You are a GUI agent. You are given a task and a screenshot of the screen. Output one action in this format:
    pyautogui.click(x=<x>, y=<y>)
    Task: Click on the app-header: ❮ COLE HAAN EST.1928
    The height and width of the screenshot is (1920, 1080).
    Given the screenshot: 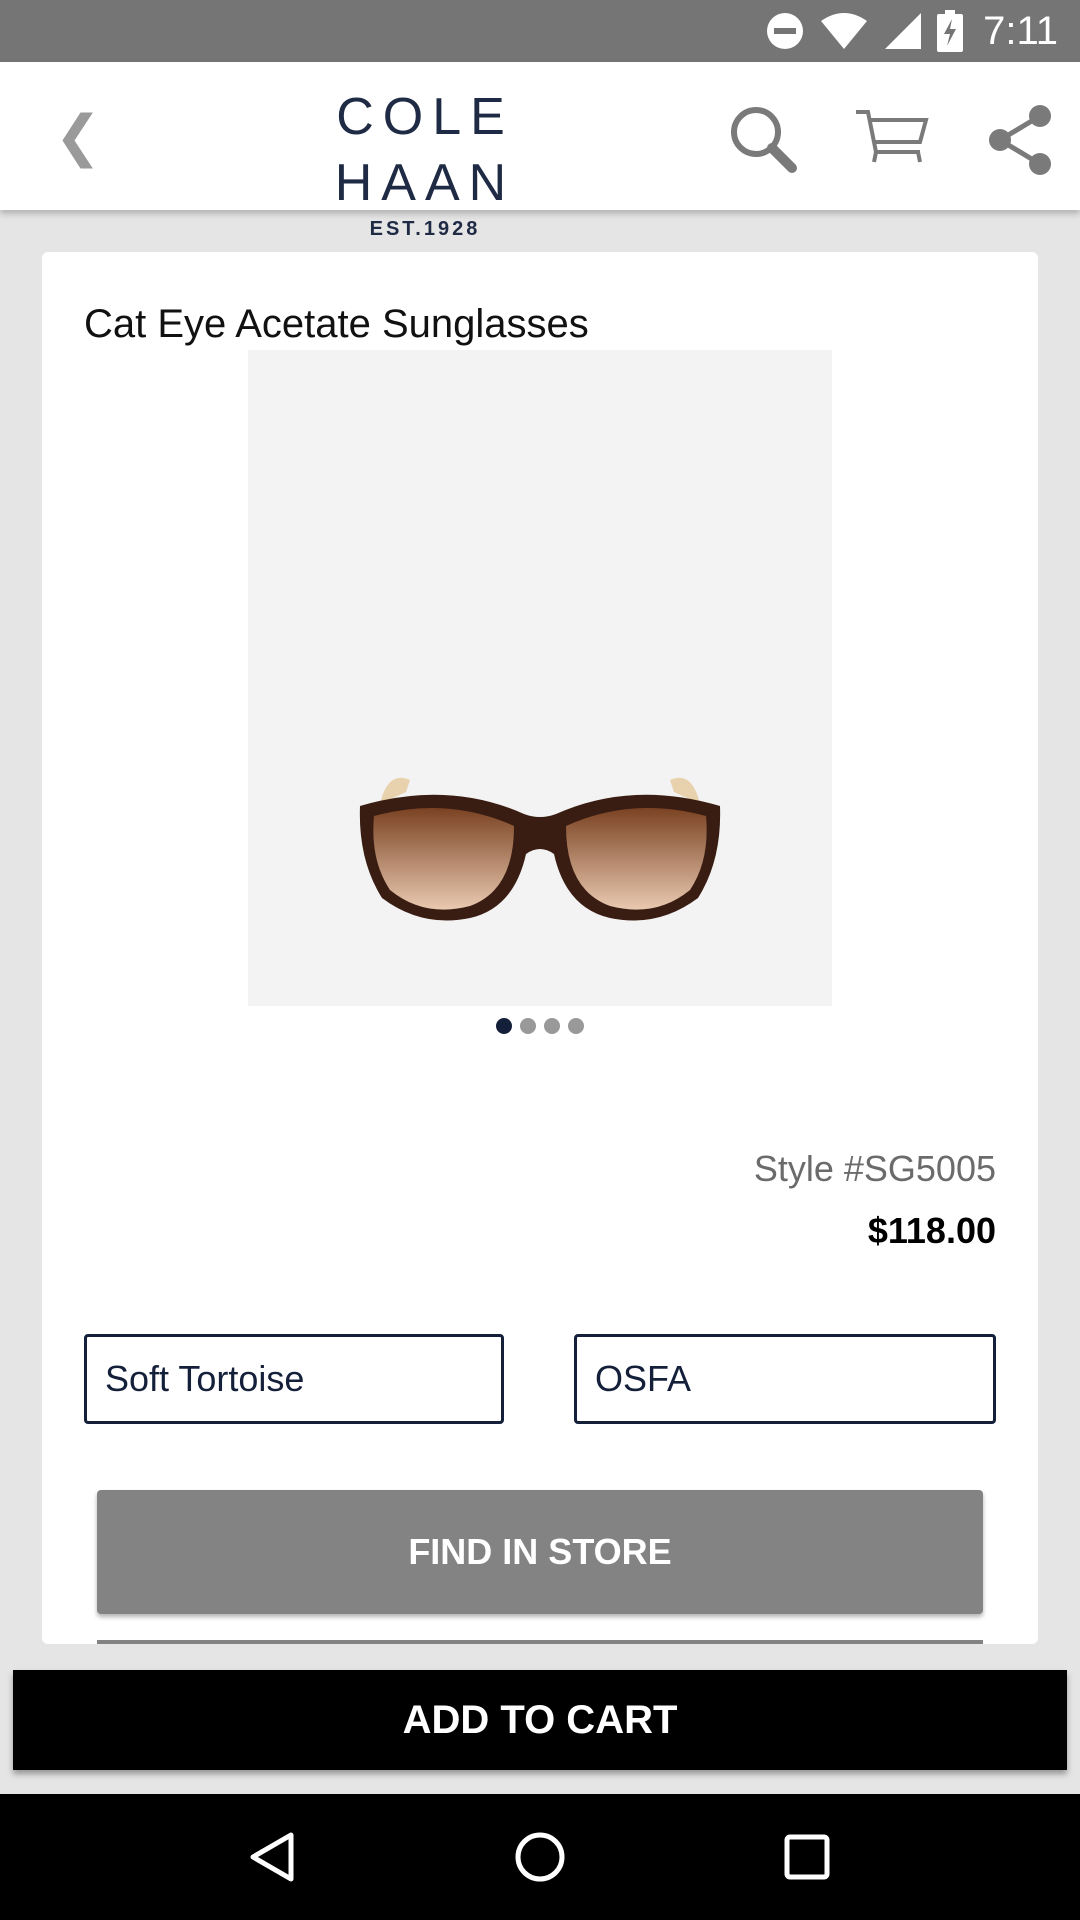 What is the action you would take?
    pyautogui.click(x=540, y=151)
    